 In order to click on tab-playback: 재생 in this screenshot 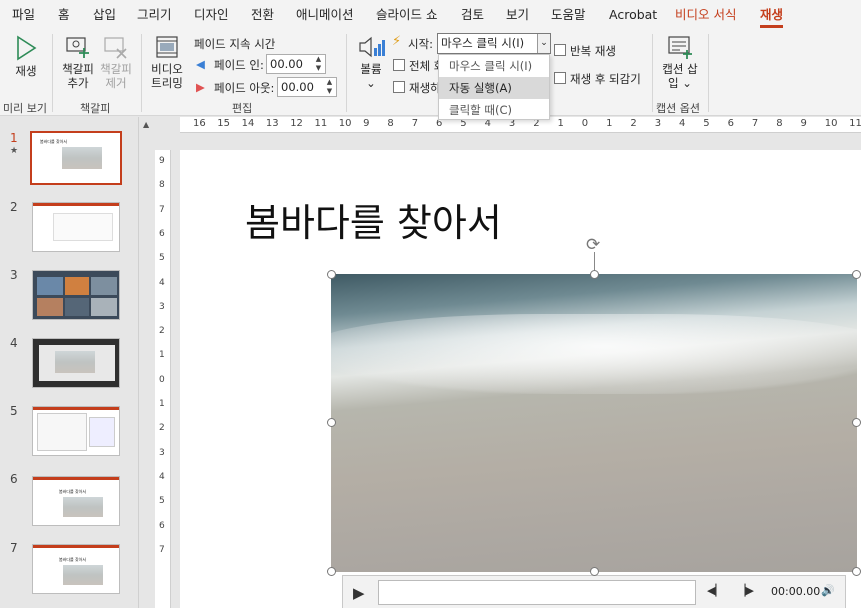, I will do `click(772, 15)`.